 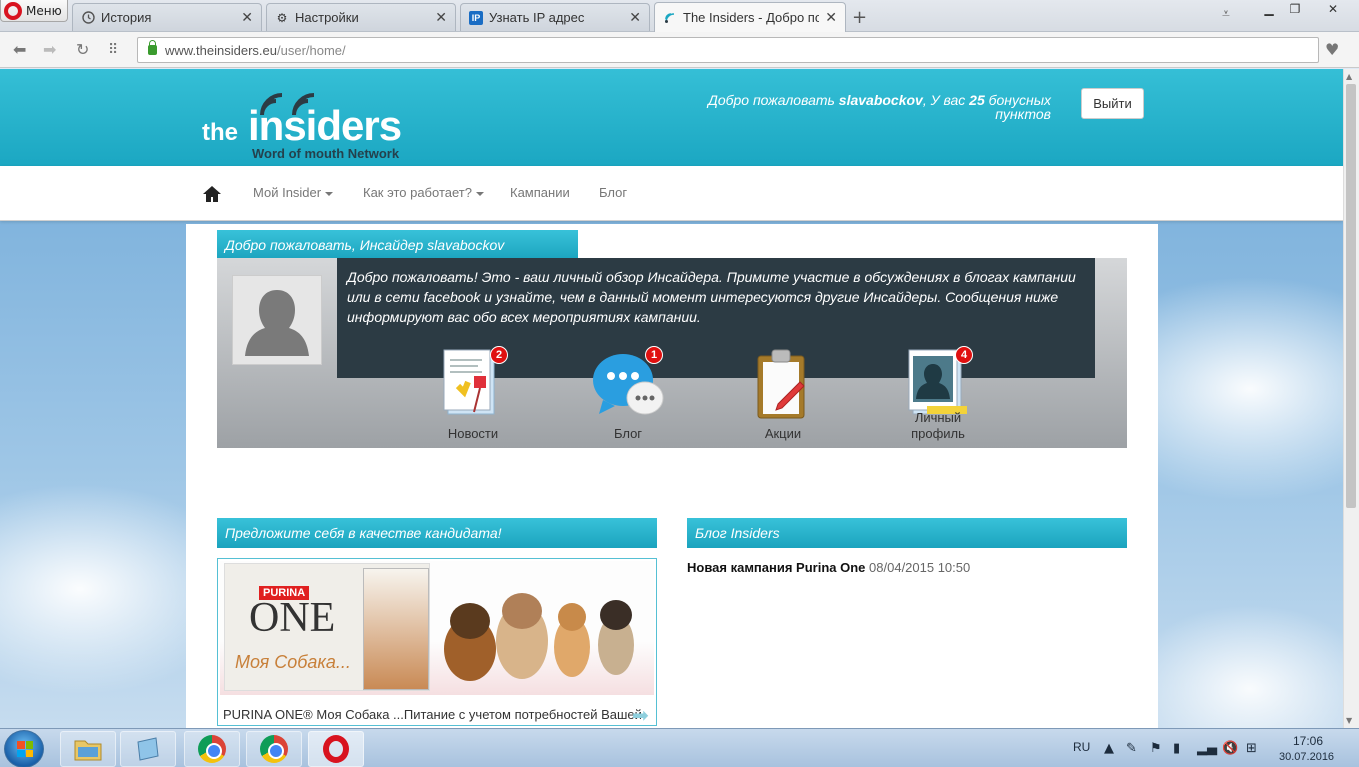 I want to click on logout-button: Выйти, so click(x=1112, y=103).